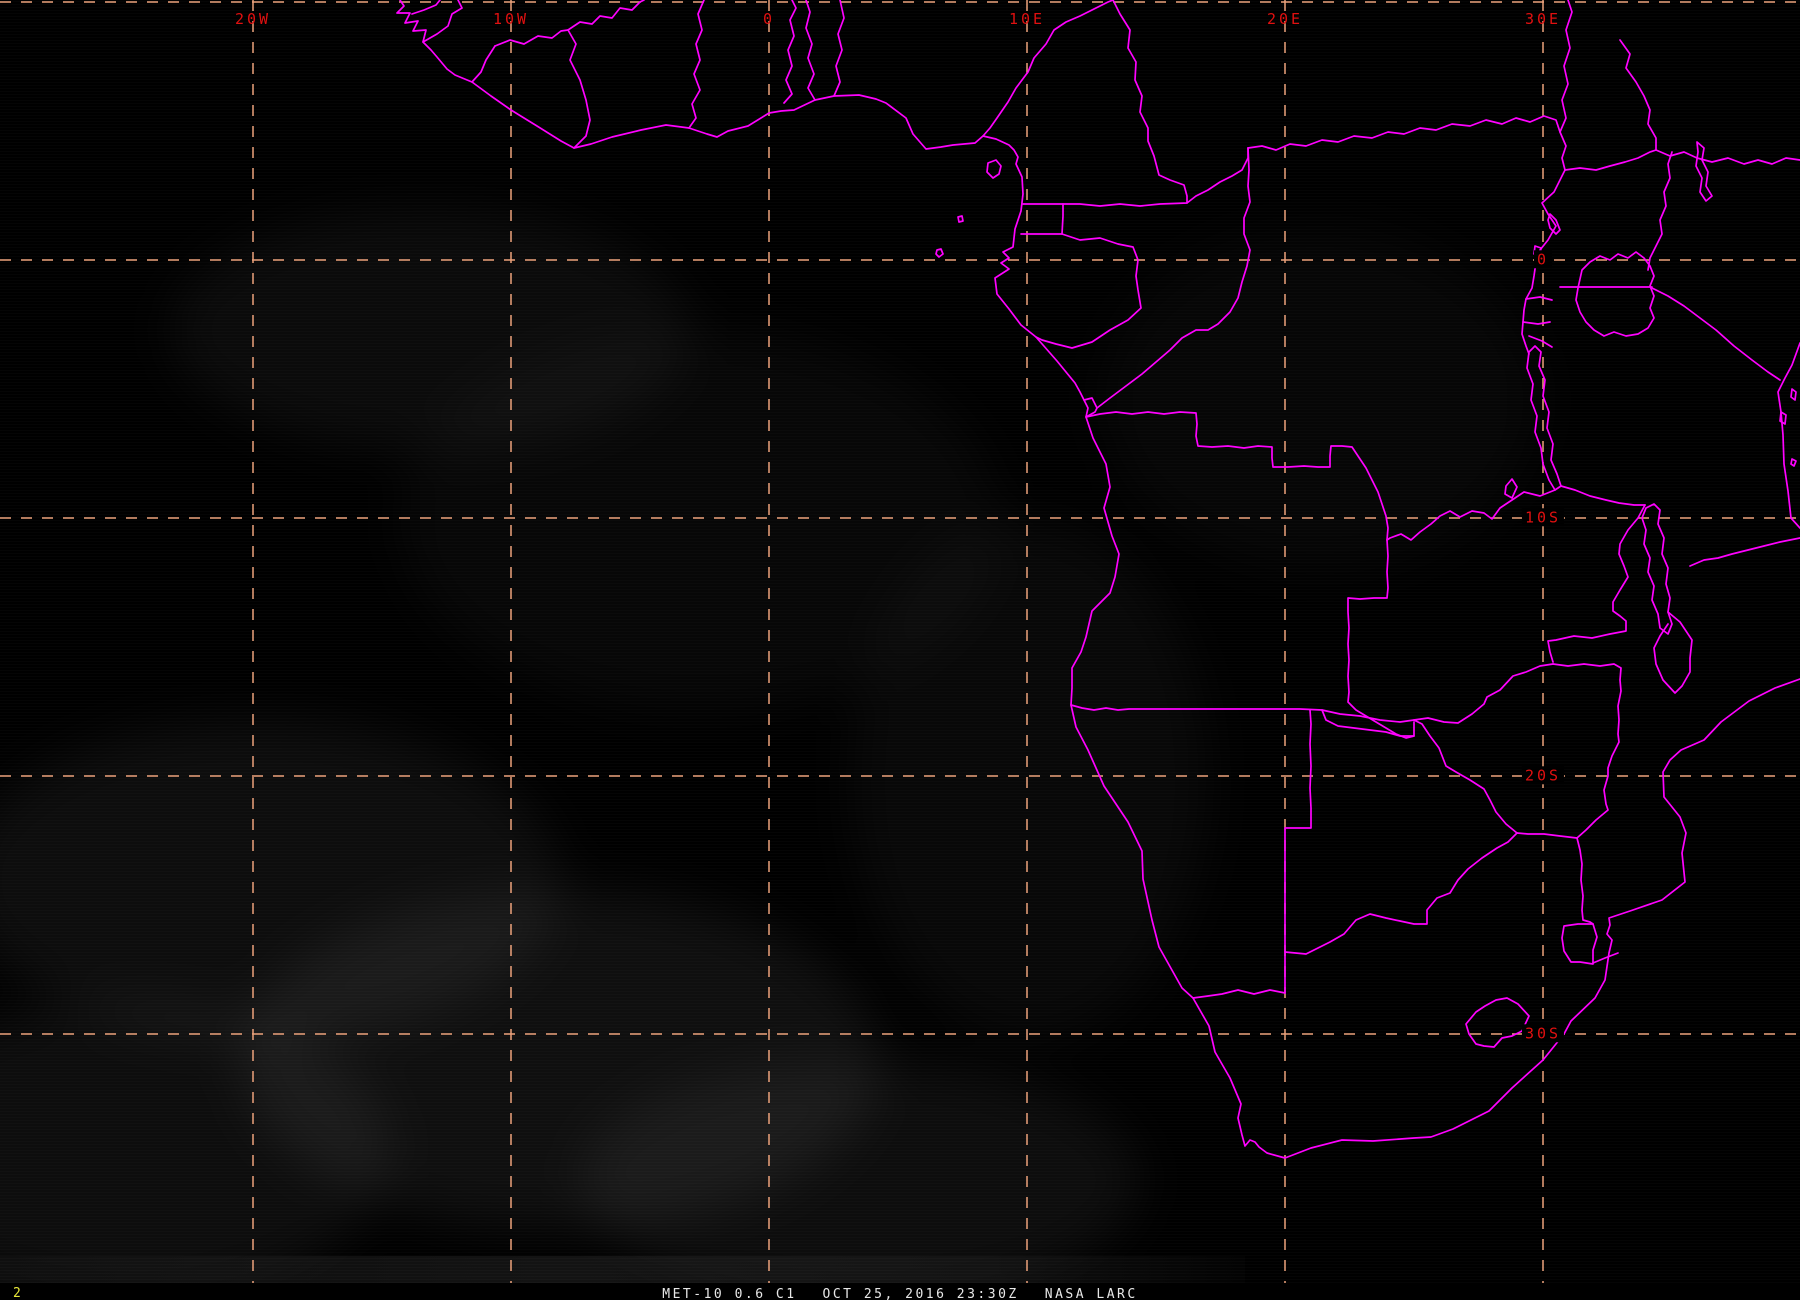 The width and height of the screenshot is (1800, 1300). I want to click on frame-number: 2, so click(17, 1293).